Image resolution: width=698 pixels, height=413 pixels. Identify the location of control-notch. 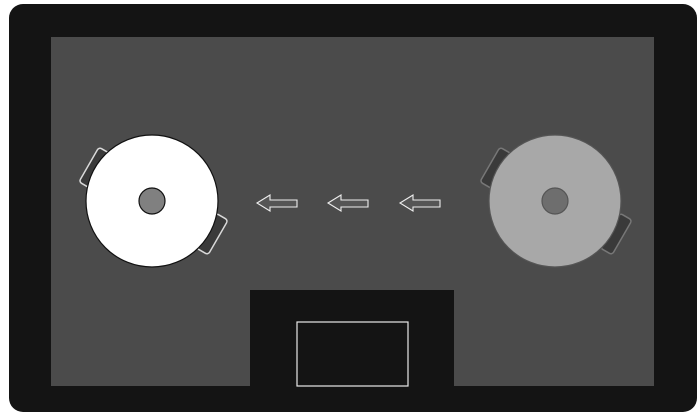
(352, 340).